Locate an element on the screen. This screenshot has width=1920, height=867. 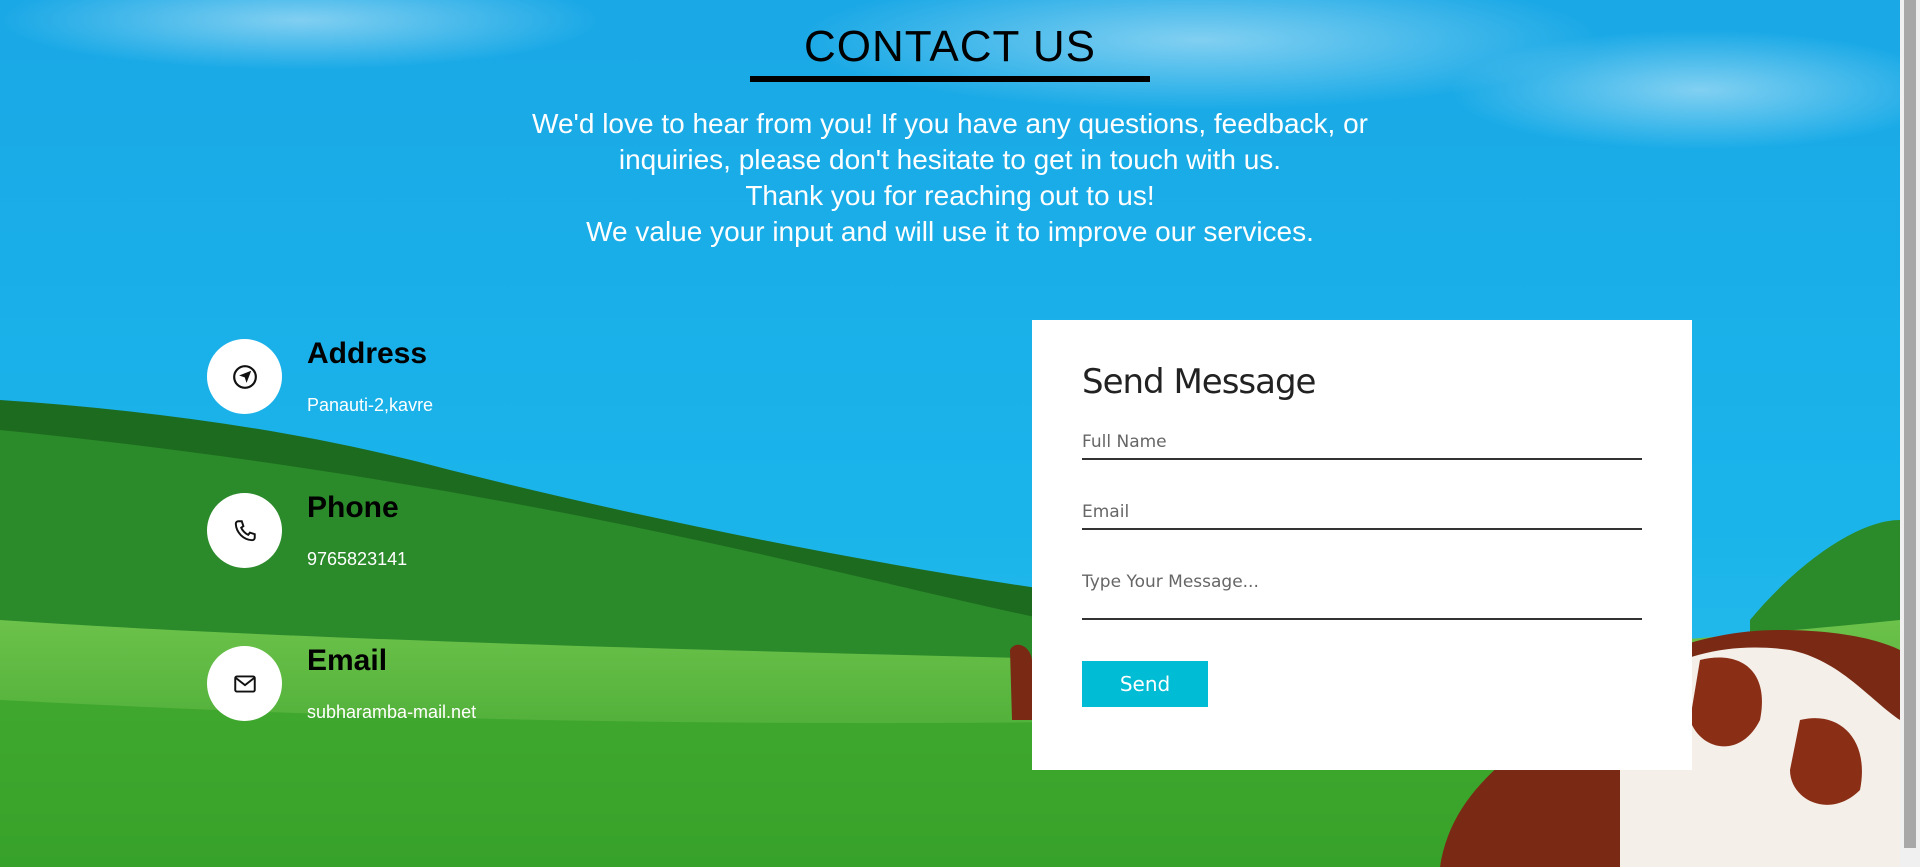
address-value: Panauti-2,kavre is located at coordinates (370, 405).